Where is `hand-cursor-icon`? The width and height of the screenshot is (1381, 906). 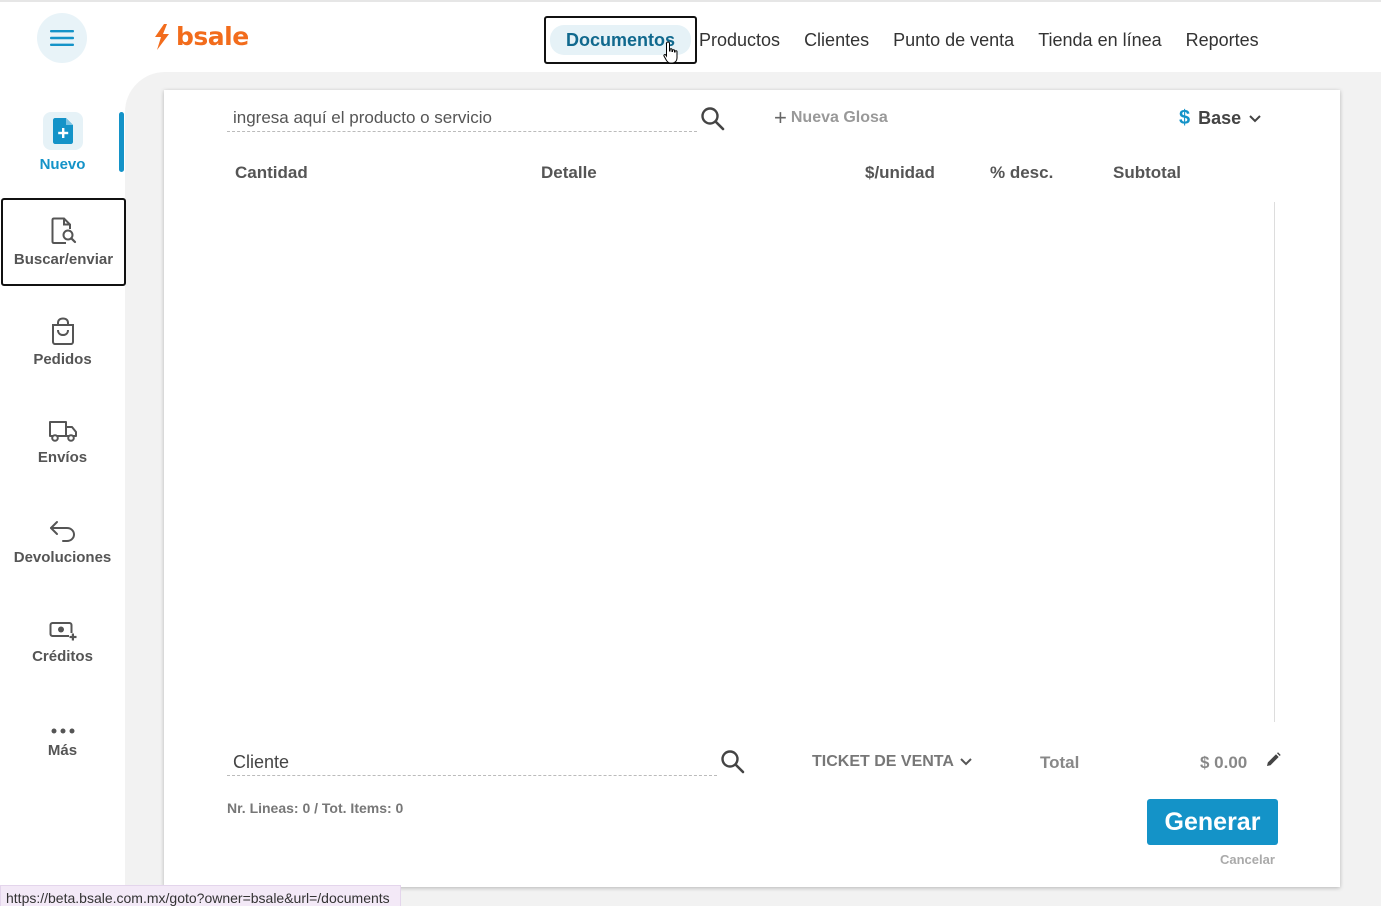
hand-cursor-icon is located at coordinates (670, 52).